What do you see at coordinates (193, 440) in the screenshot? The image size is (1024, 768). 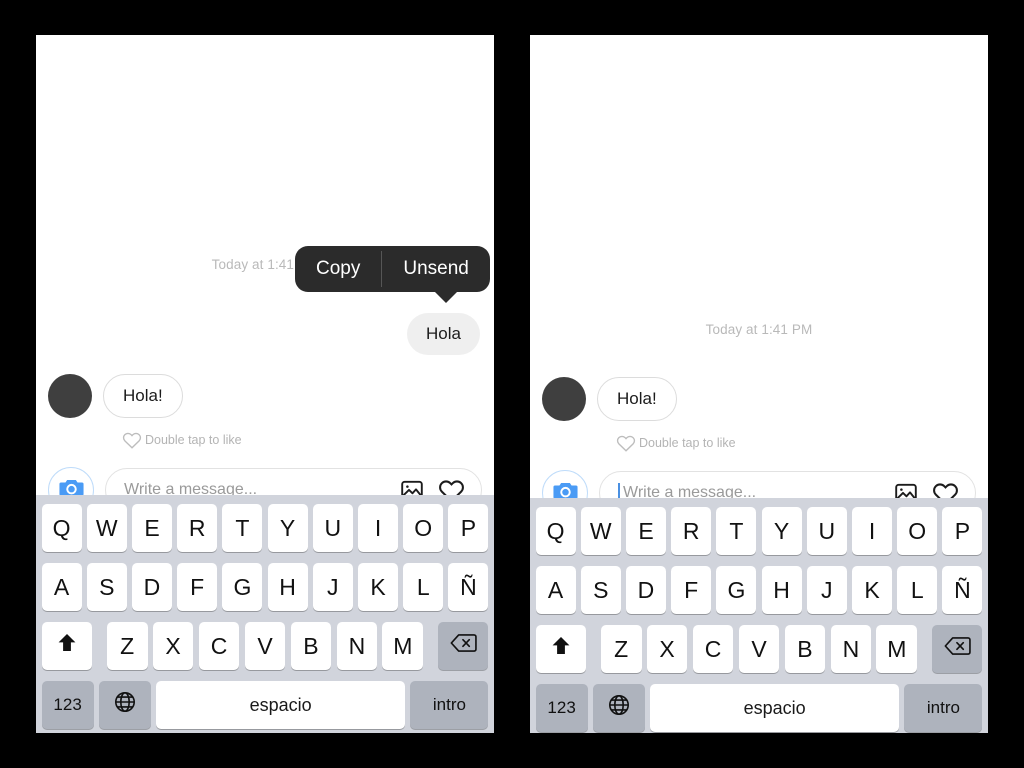 I see `like-hint-label: Double tap to like` at bounding box center [193, 440].